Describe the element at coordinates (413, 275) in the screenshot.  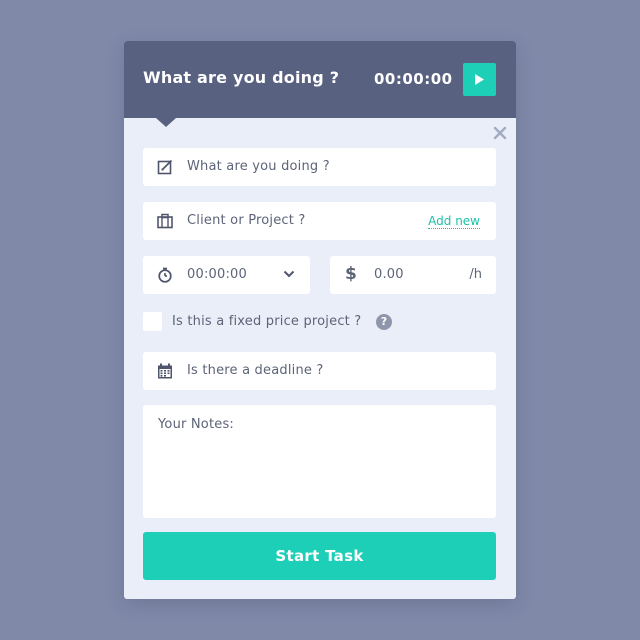
I see `rate-input: $ 0.00 /h` at that location.